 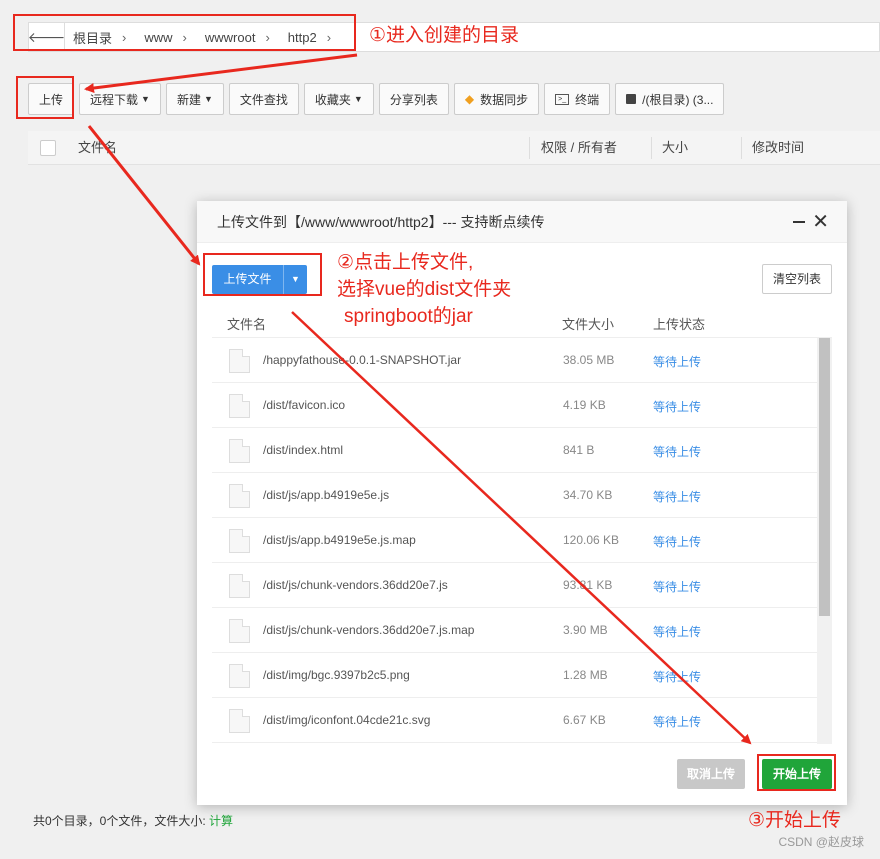 I want to click on dialog-title: 上传文件到【/www/wwwroot/http2】--- 支持断点续传, so click(x=381, y=222).